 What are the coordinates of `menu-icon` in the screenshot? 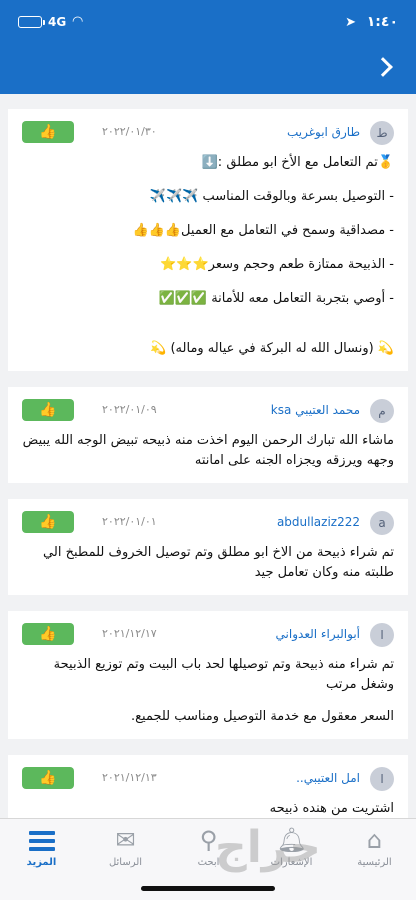 It's located at (41, 841).